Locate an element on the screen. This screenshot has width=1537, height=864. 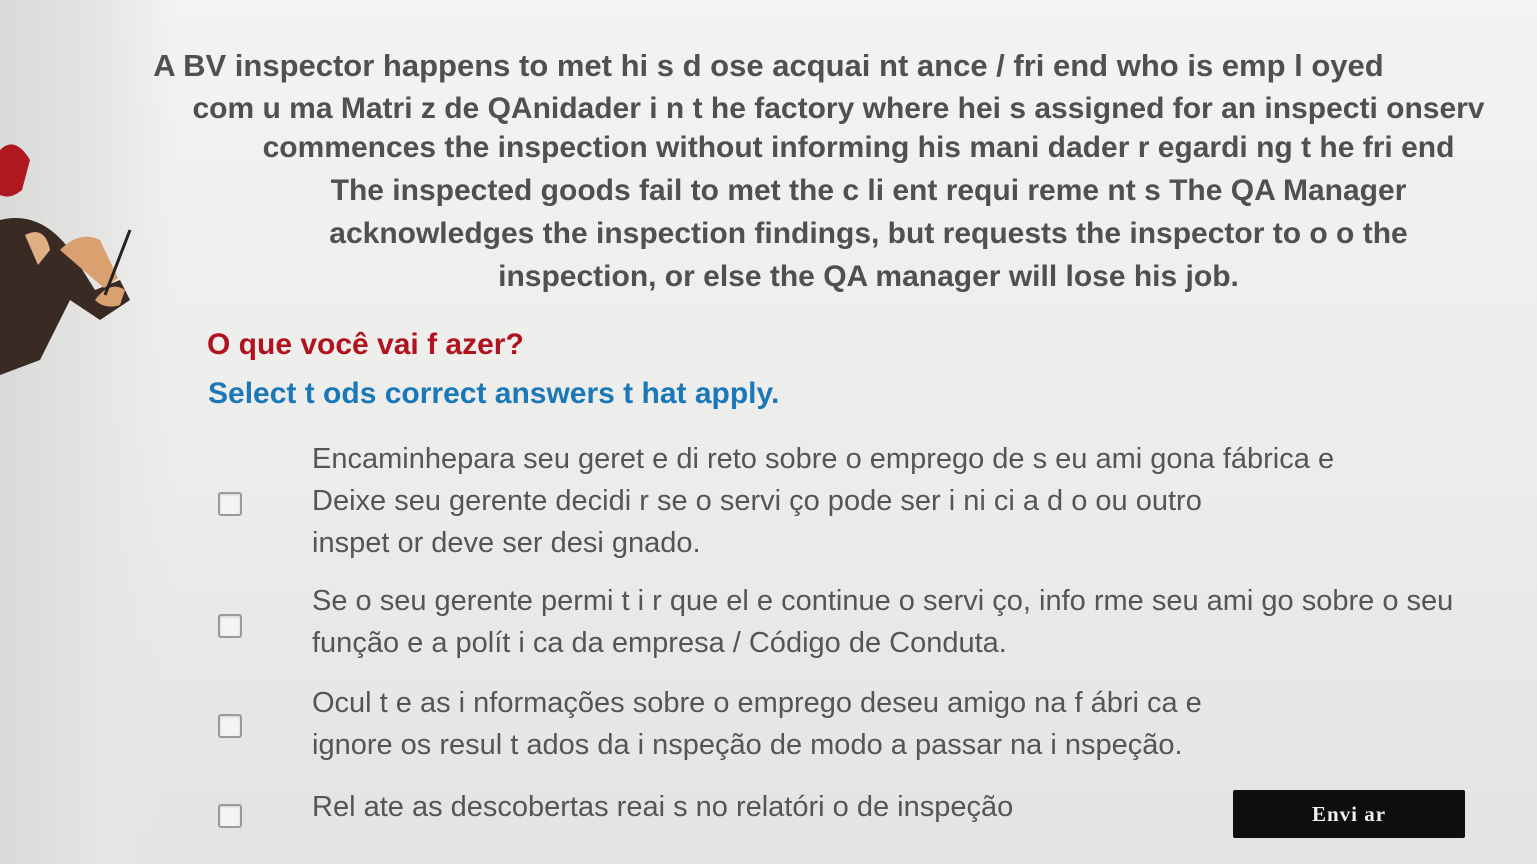
presenter-illustration is located at coordinates (66, 259).